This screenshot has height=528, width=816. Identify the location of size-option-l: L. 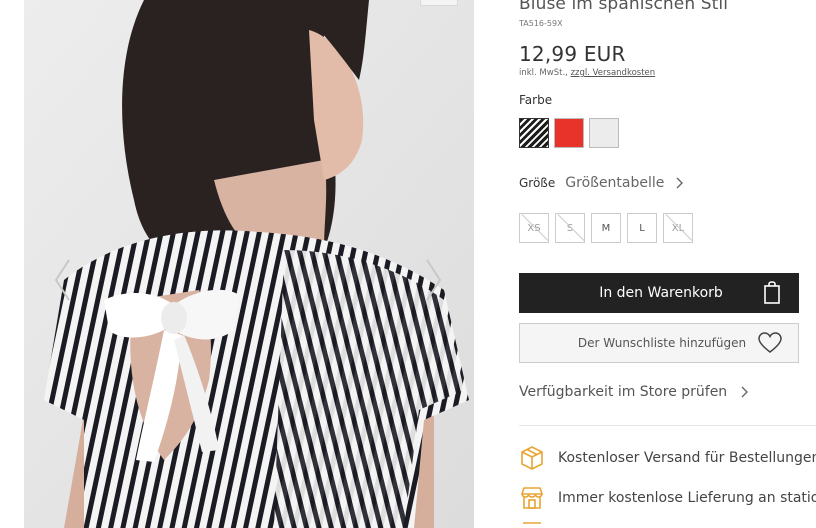
(642, 228).